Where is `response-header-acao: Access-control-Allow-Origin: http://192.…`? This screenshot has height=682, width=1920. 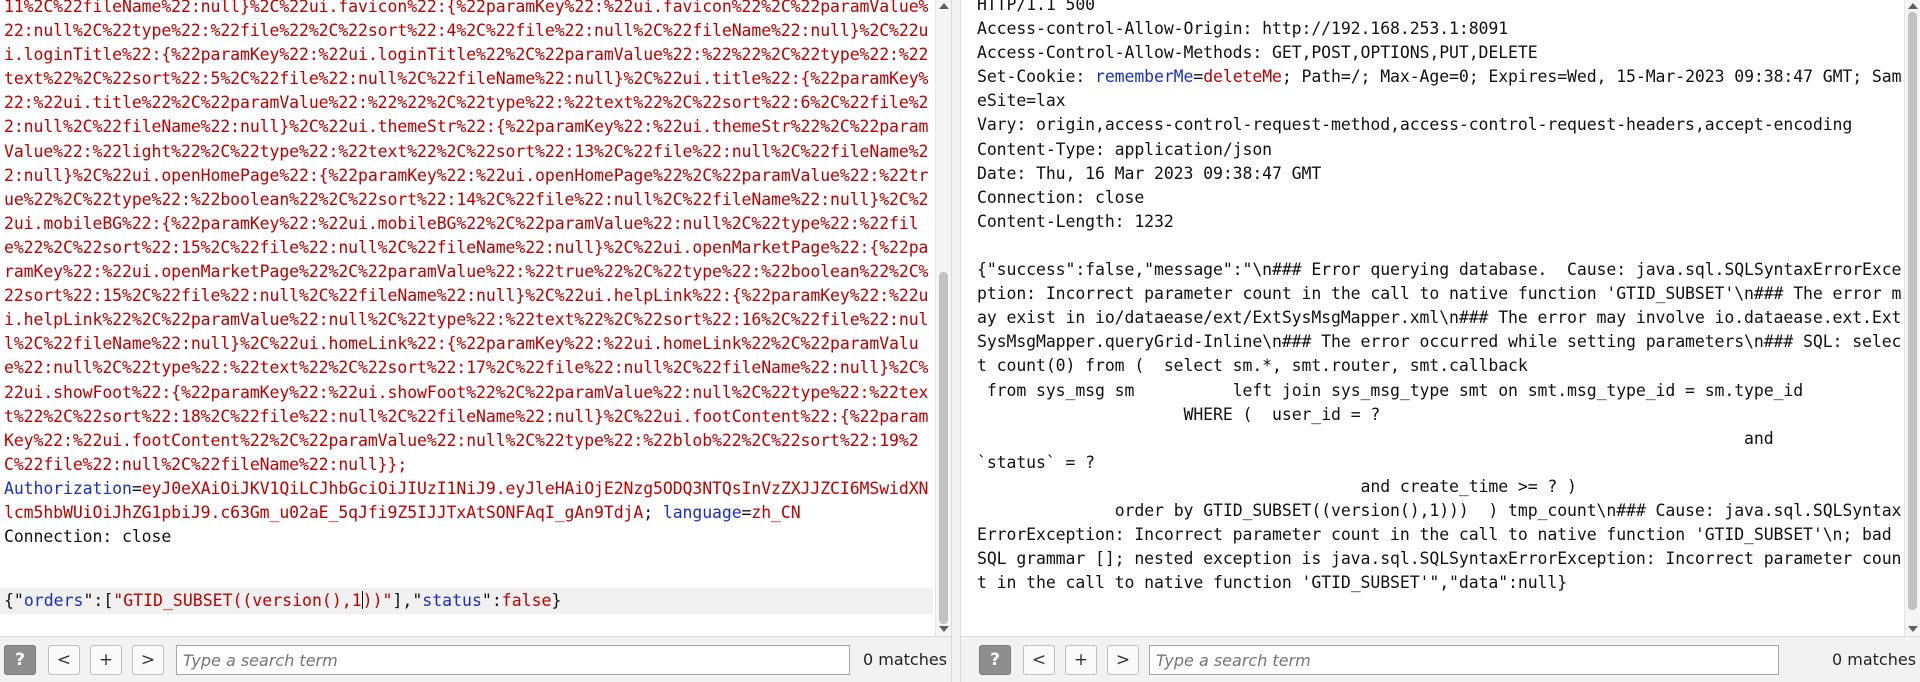 response-header-acao: Access-control-Allow-Origin: http://192.… is located at coordinates (1243, 29).